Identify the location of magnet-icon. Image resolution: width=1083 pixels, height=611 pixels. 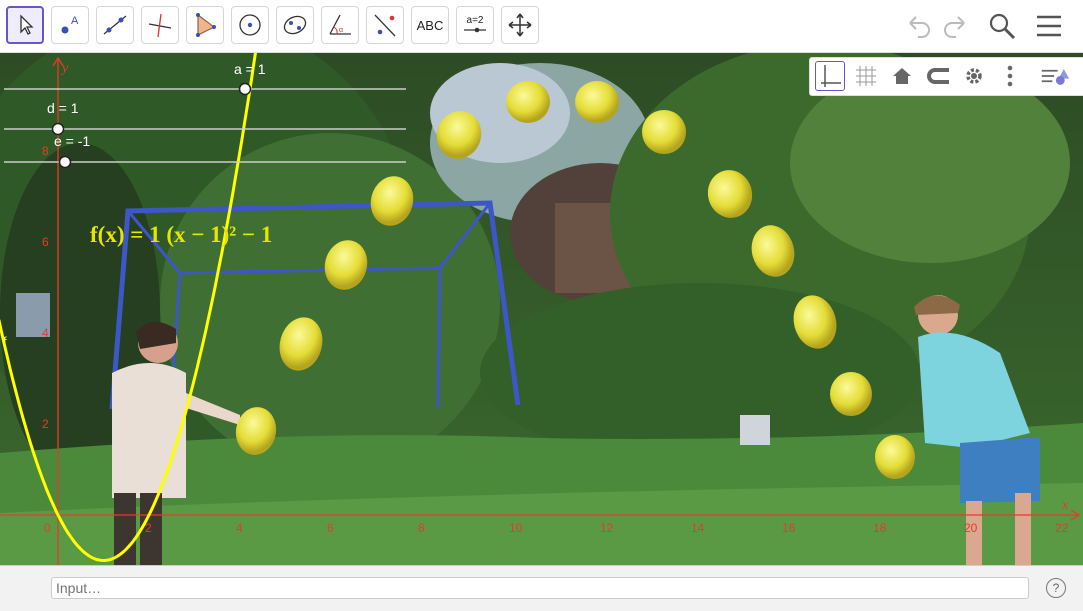
(938, 76).